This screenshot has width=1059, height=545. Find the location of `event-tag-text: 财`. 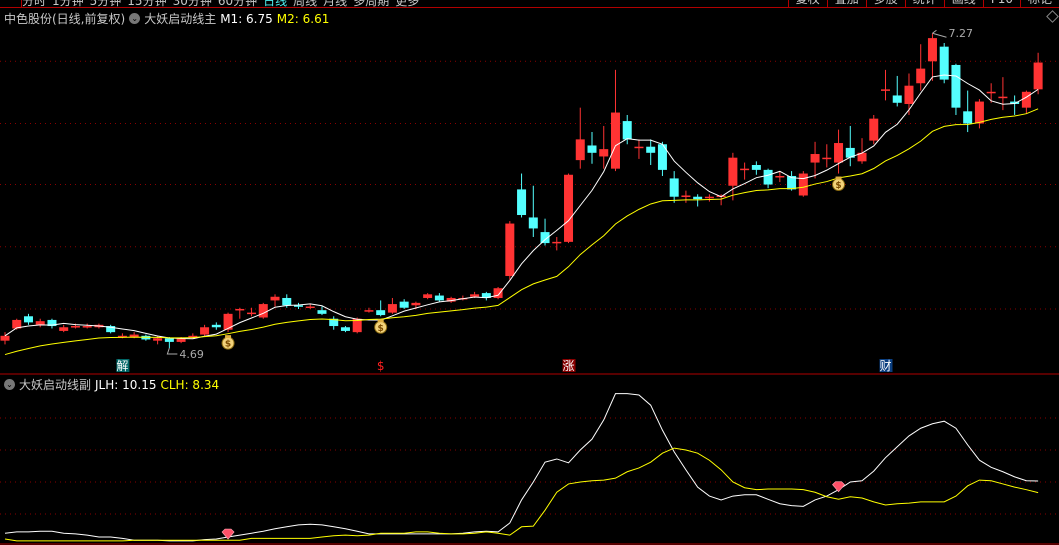

event-tag-text: 财 is located at coordinates (885, 366).